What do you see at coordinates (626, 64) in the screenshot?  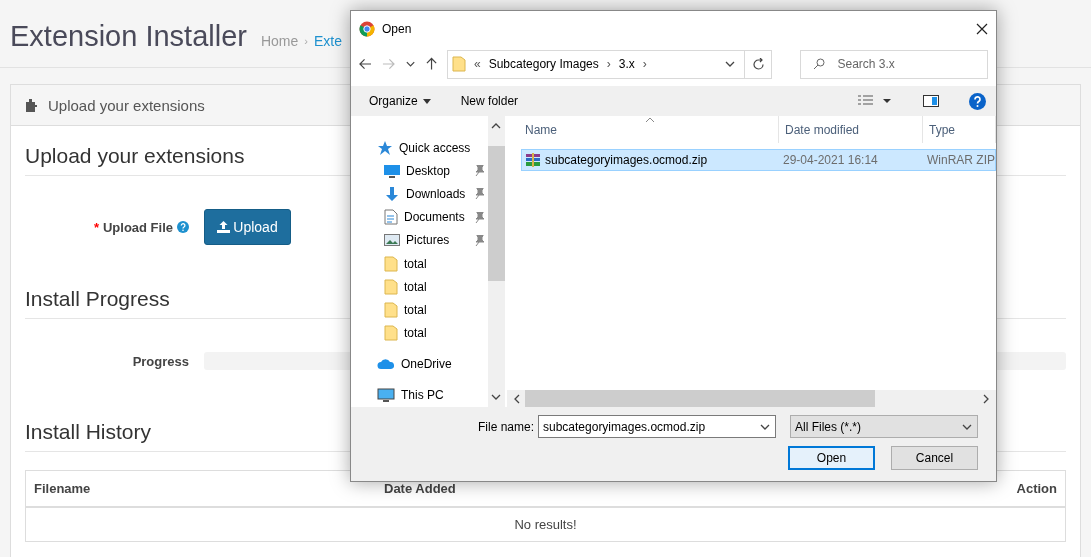 I see `path-segment: 3.x` at bounding box center [626, 64].